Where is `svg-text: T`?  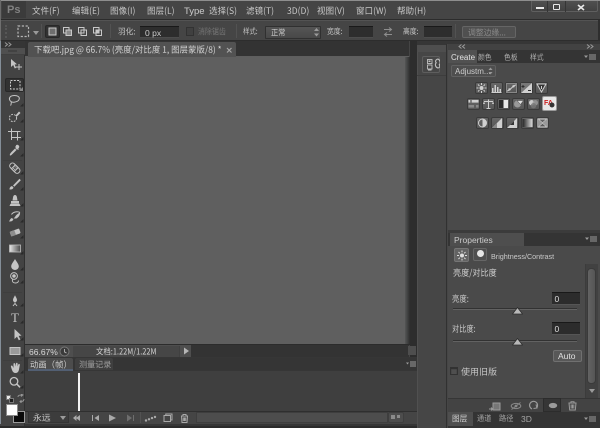 svg-text: T is located at coordinates (15, 317).